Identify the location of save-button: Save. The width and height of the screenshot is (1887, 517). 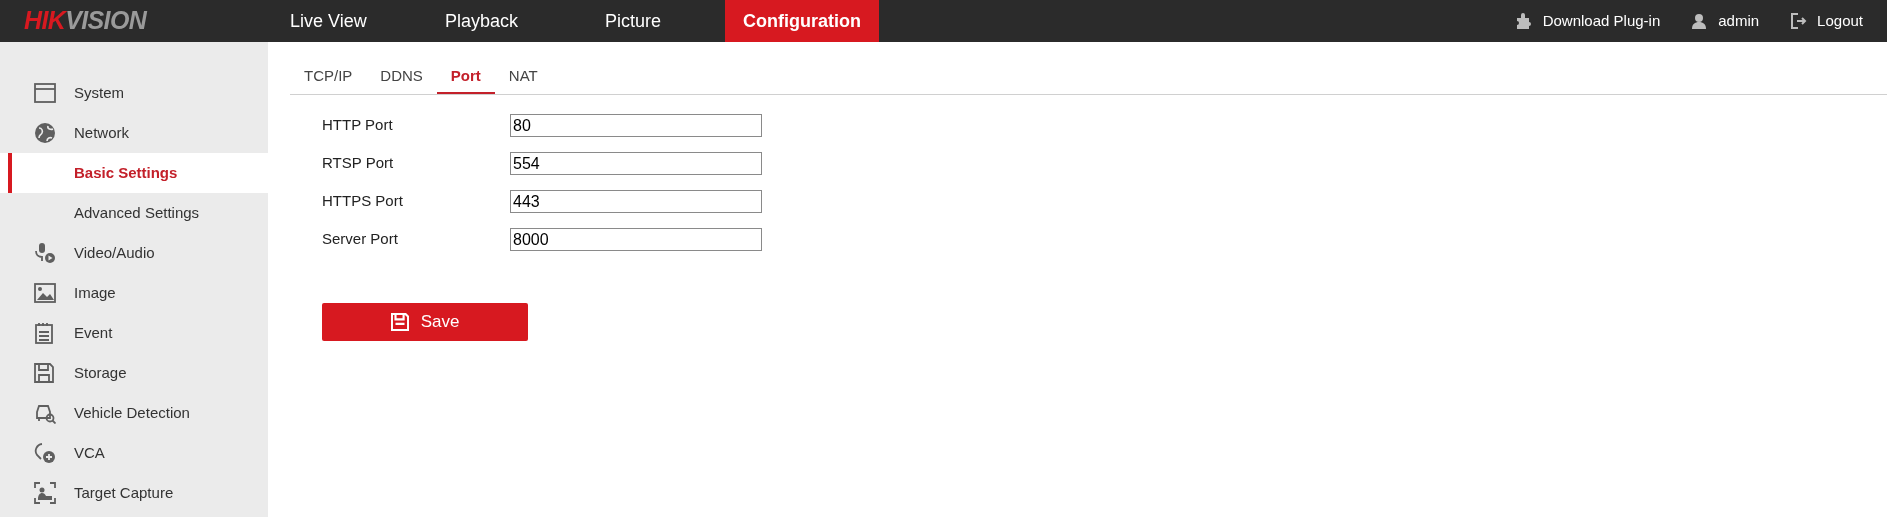
(425, 322).